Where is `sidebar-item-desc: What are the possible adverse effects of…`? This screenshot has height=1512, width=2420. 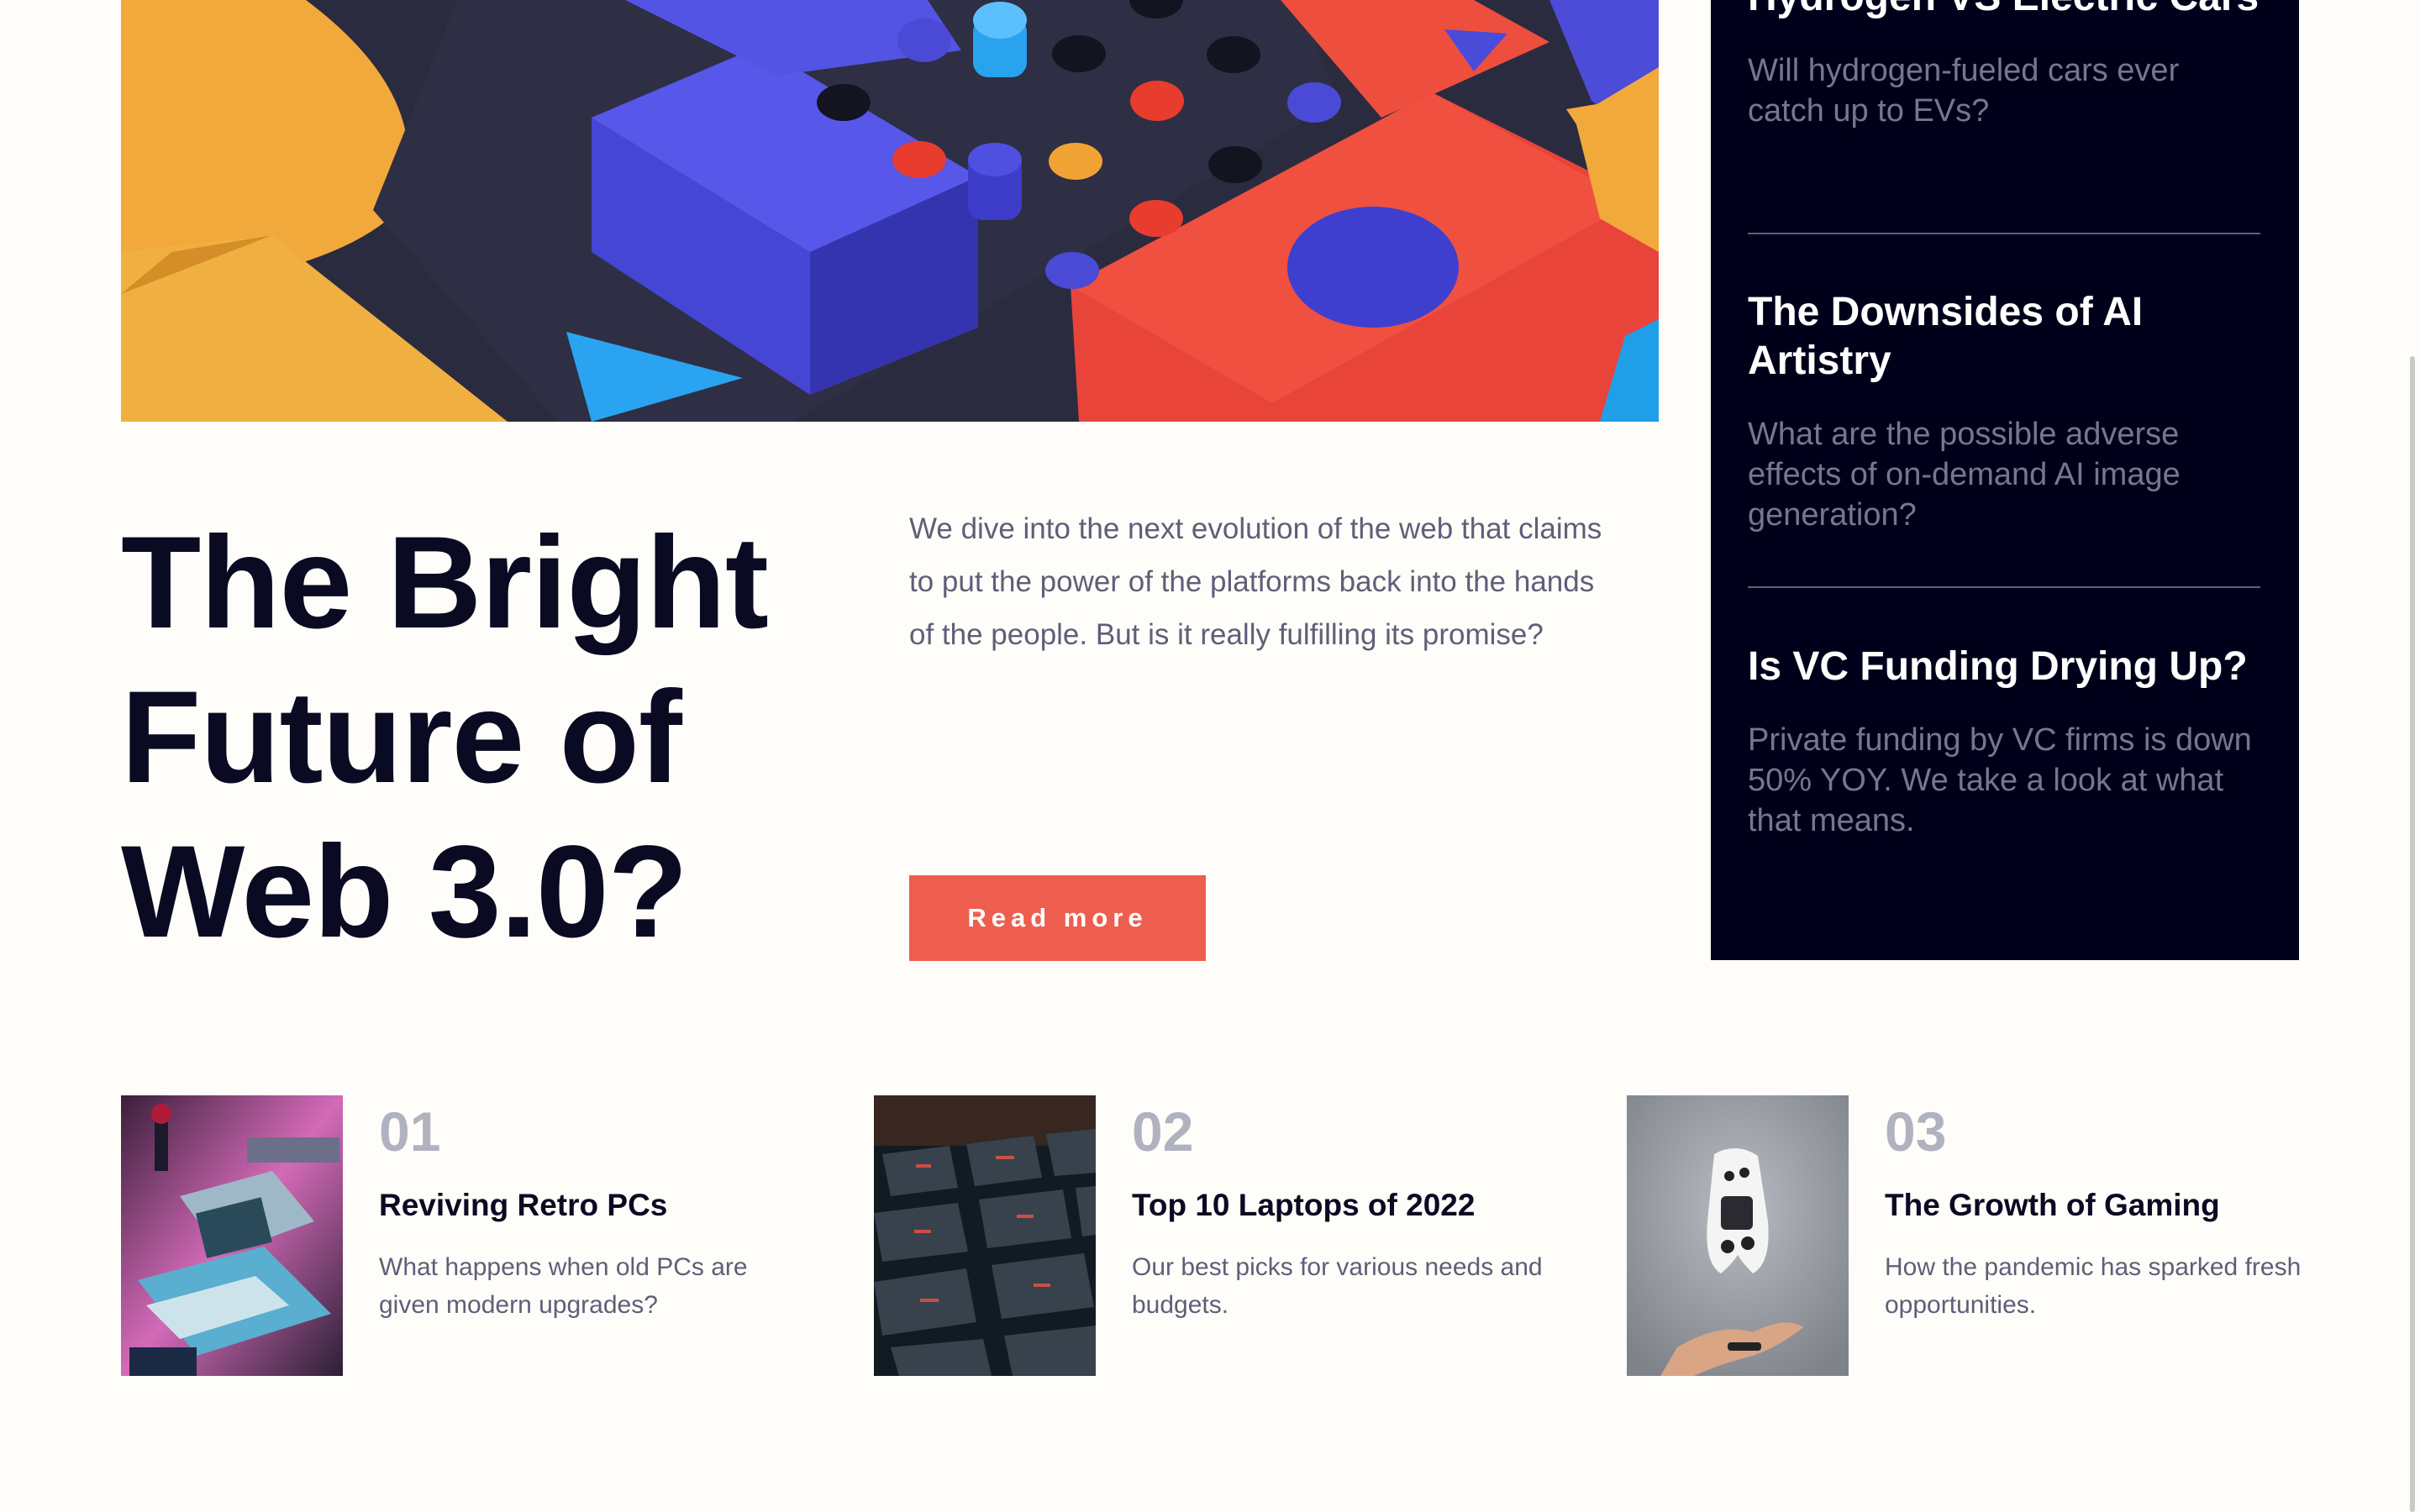
sidebar-item-desc: What are the possible adverse effects of… is located at coordinates (1965, 475).